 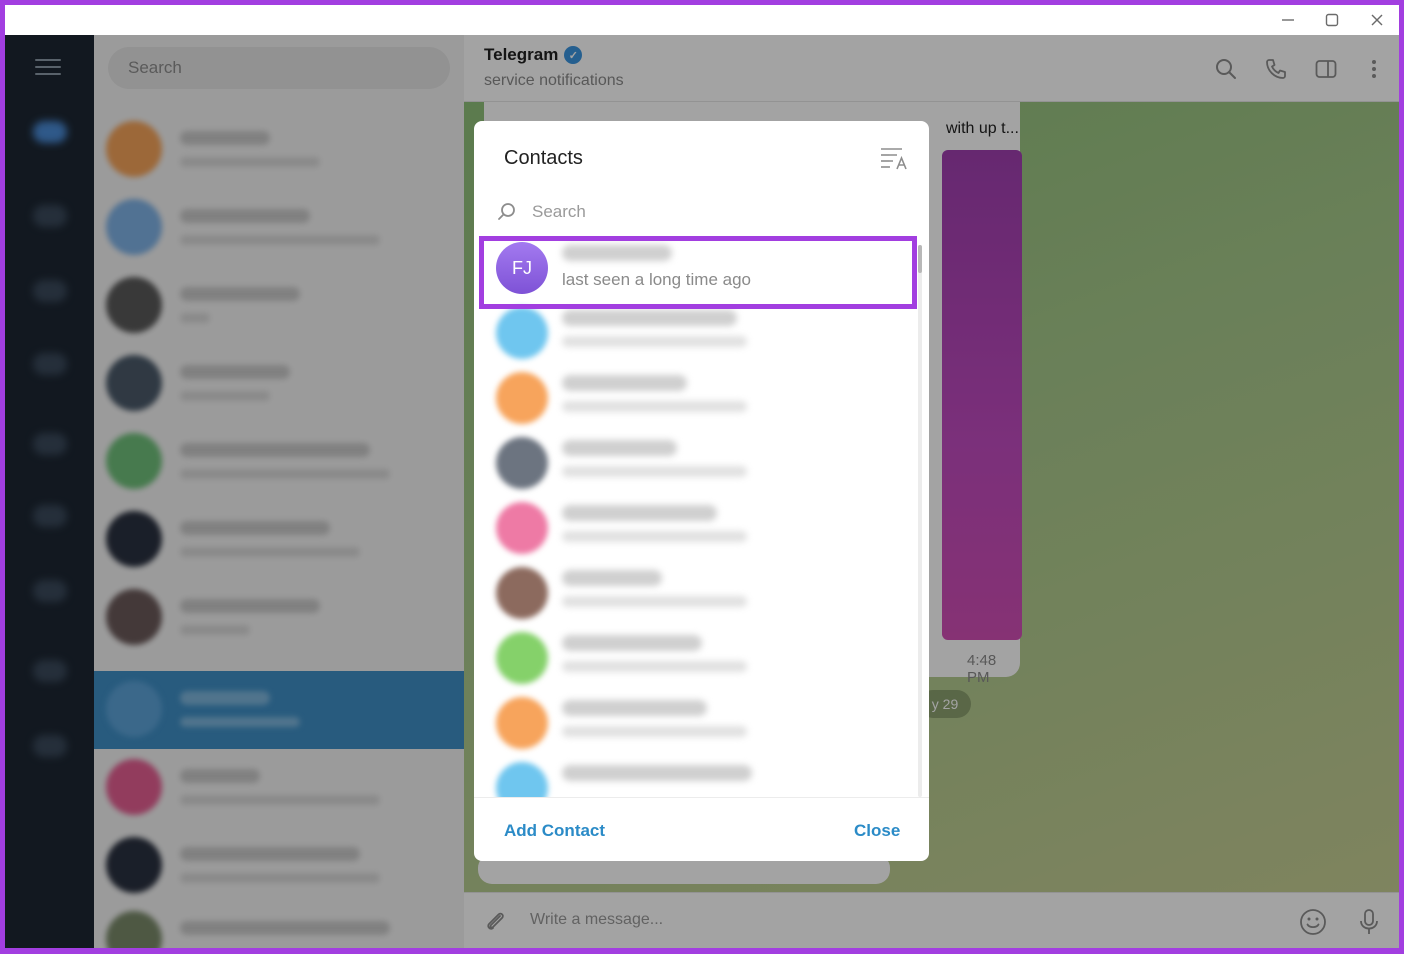 What do you see at coordinates (877, 831) in the screenshot?
I see `close-button: Close` at bounding box center [877, 831].